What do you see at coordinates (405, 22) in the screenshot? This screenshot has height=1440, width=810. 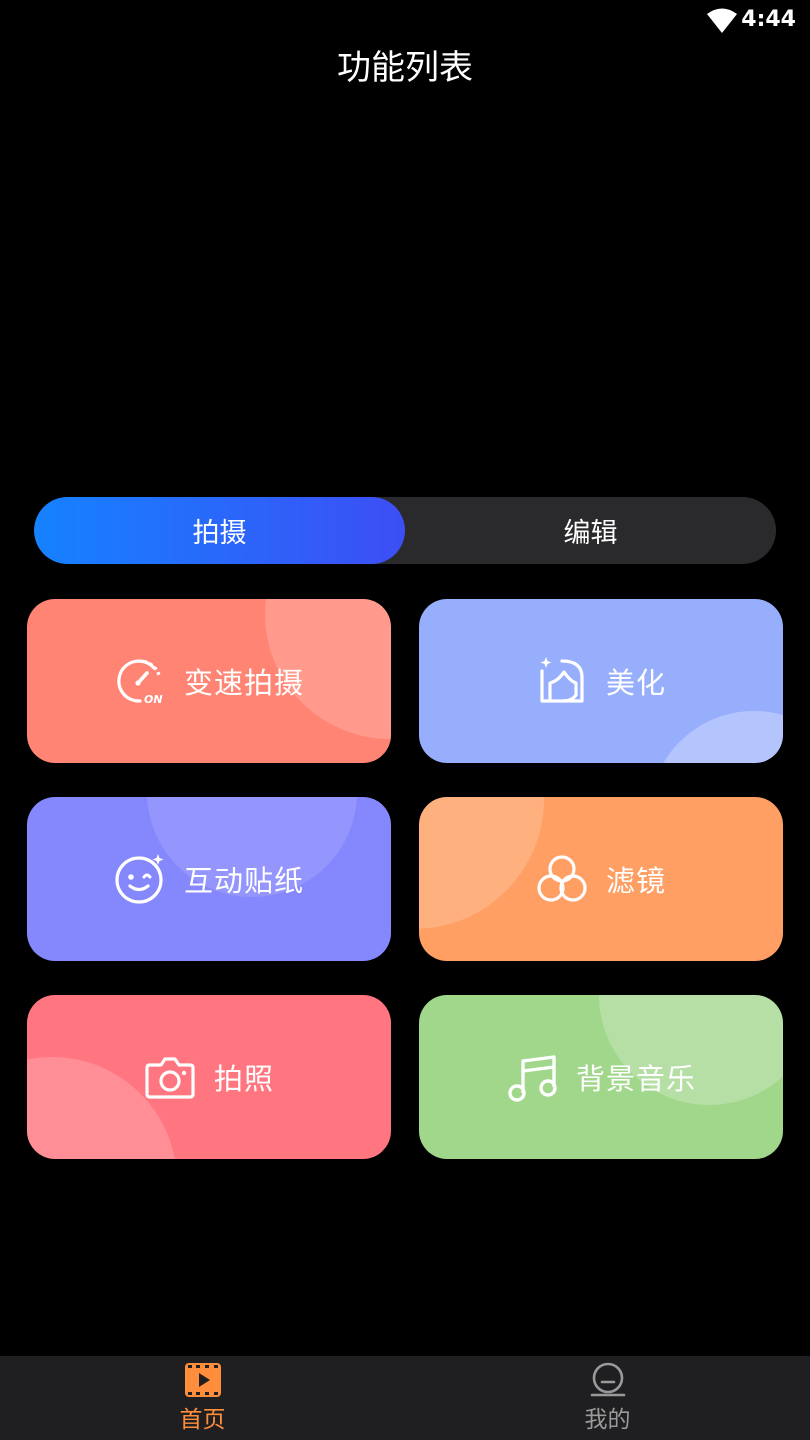 I see `status-bar: 4:44` at bounding box center [405, 22].